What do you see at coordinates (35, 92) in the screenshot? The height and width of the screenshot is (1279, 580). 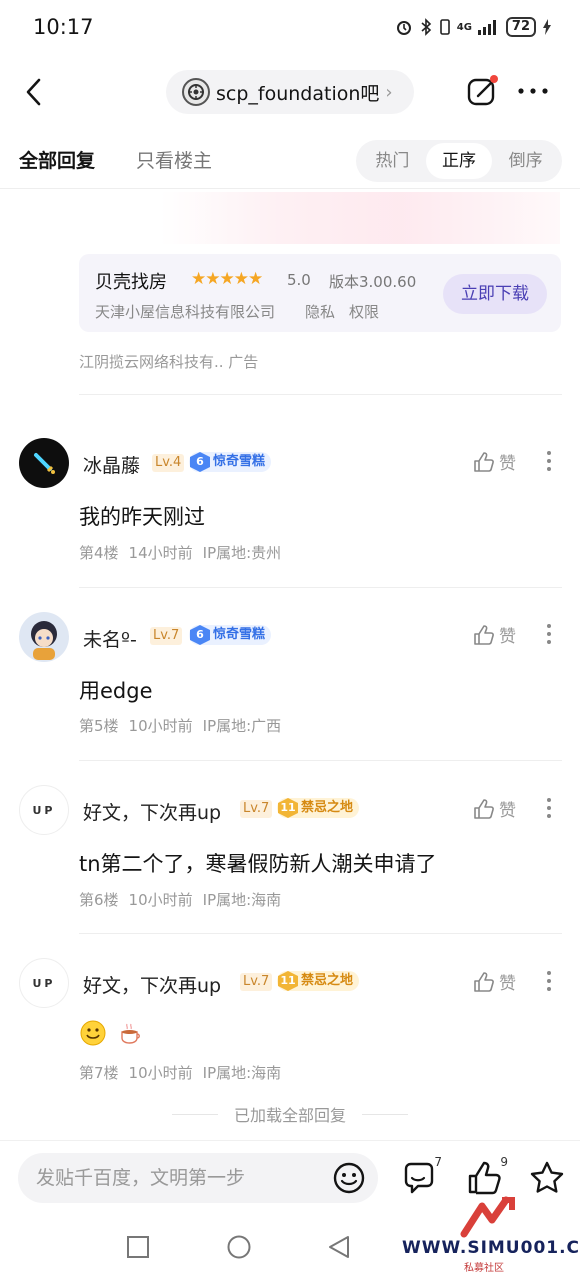 I see `back-icon` at bounding box center [35, 92].